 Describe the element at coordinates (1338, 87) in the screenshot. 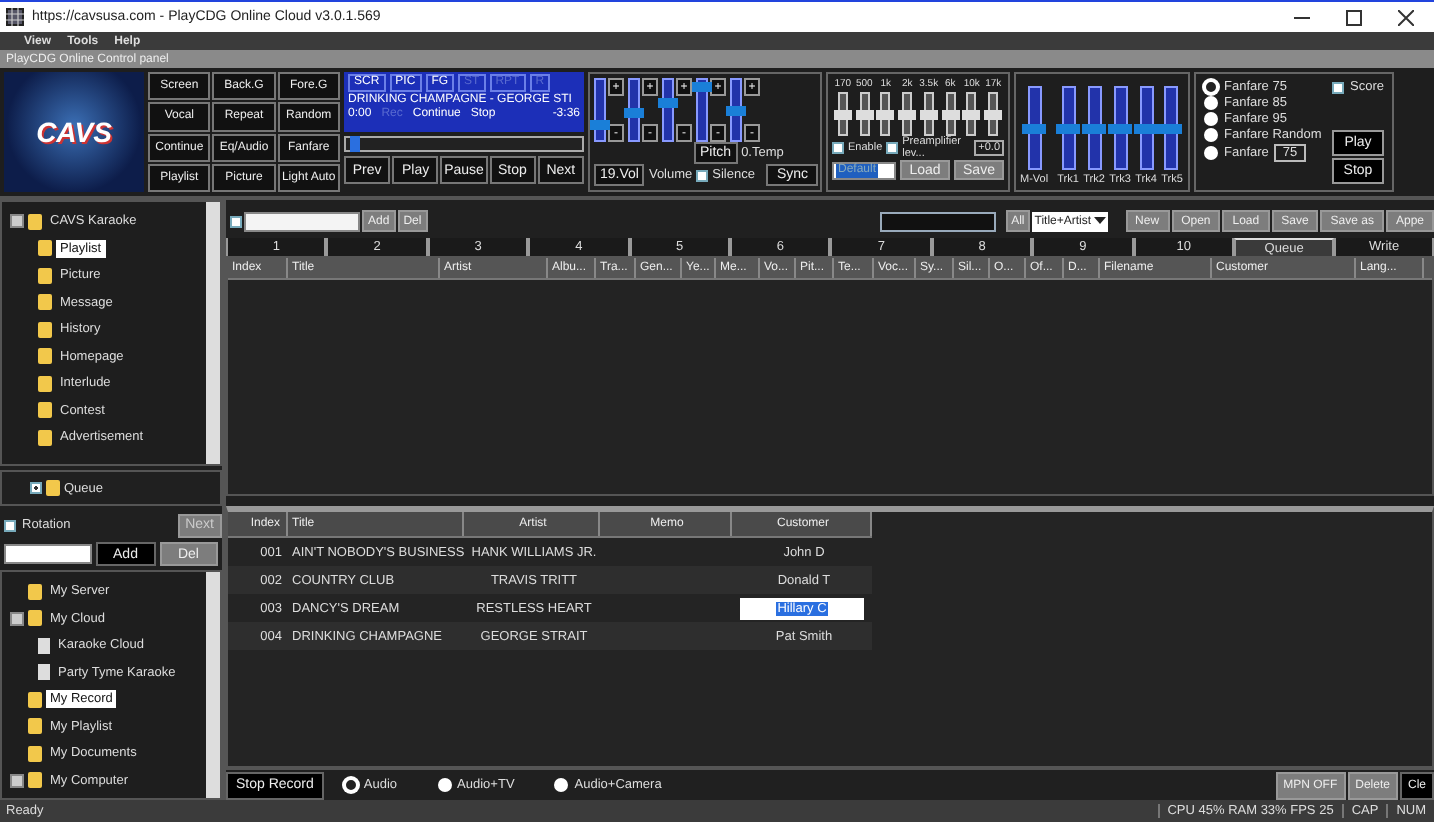

I see `score-checkbox` at that location.